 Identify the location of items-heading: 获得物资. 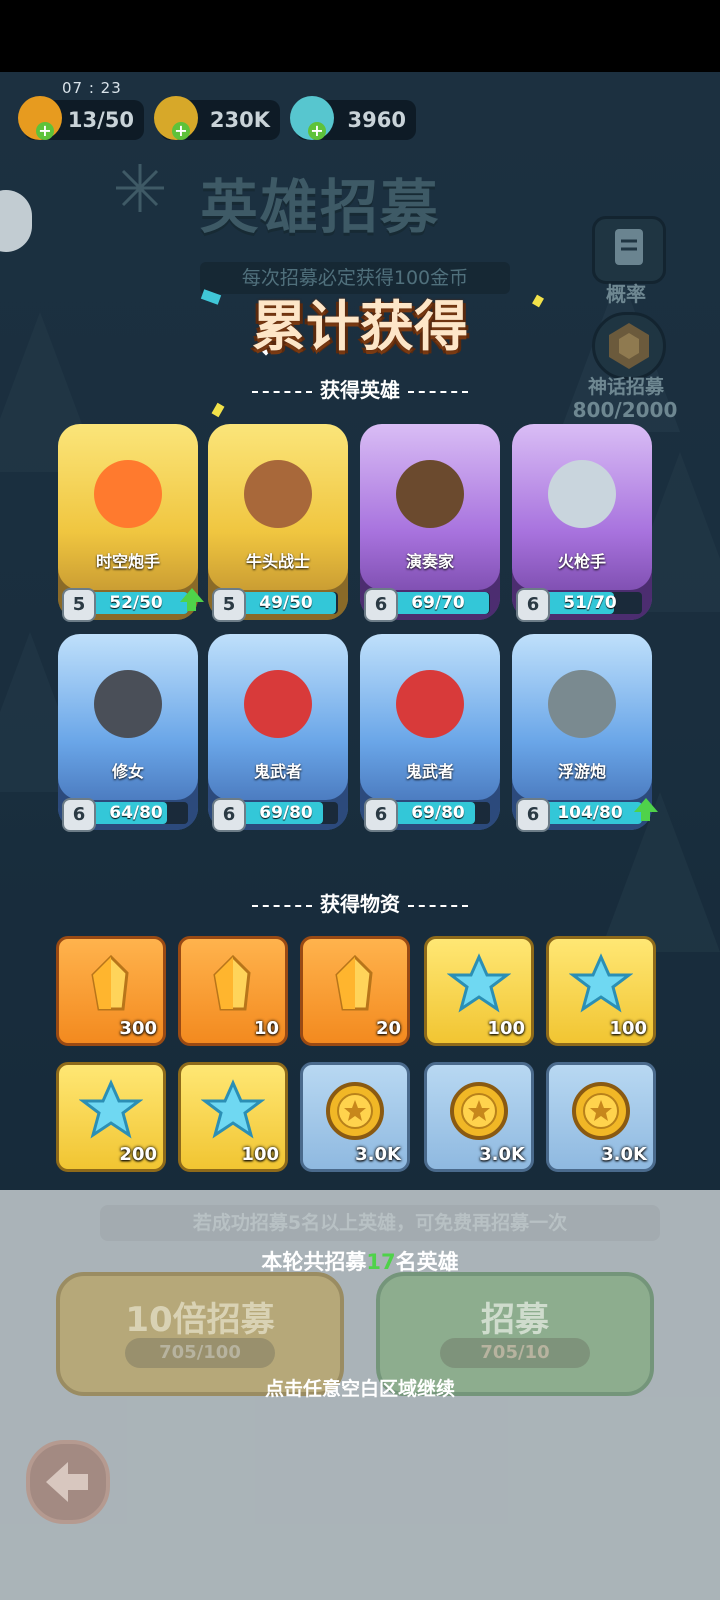
(360, 902).